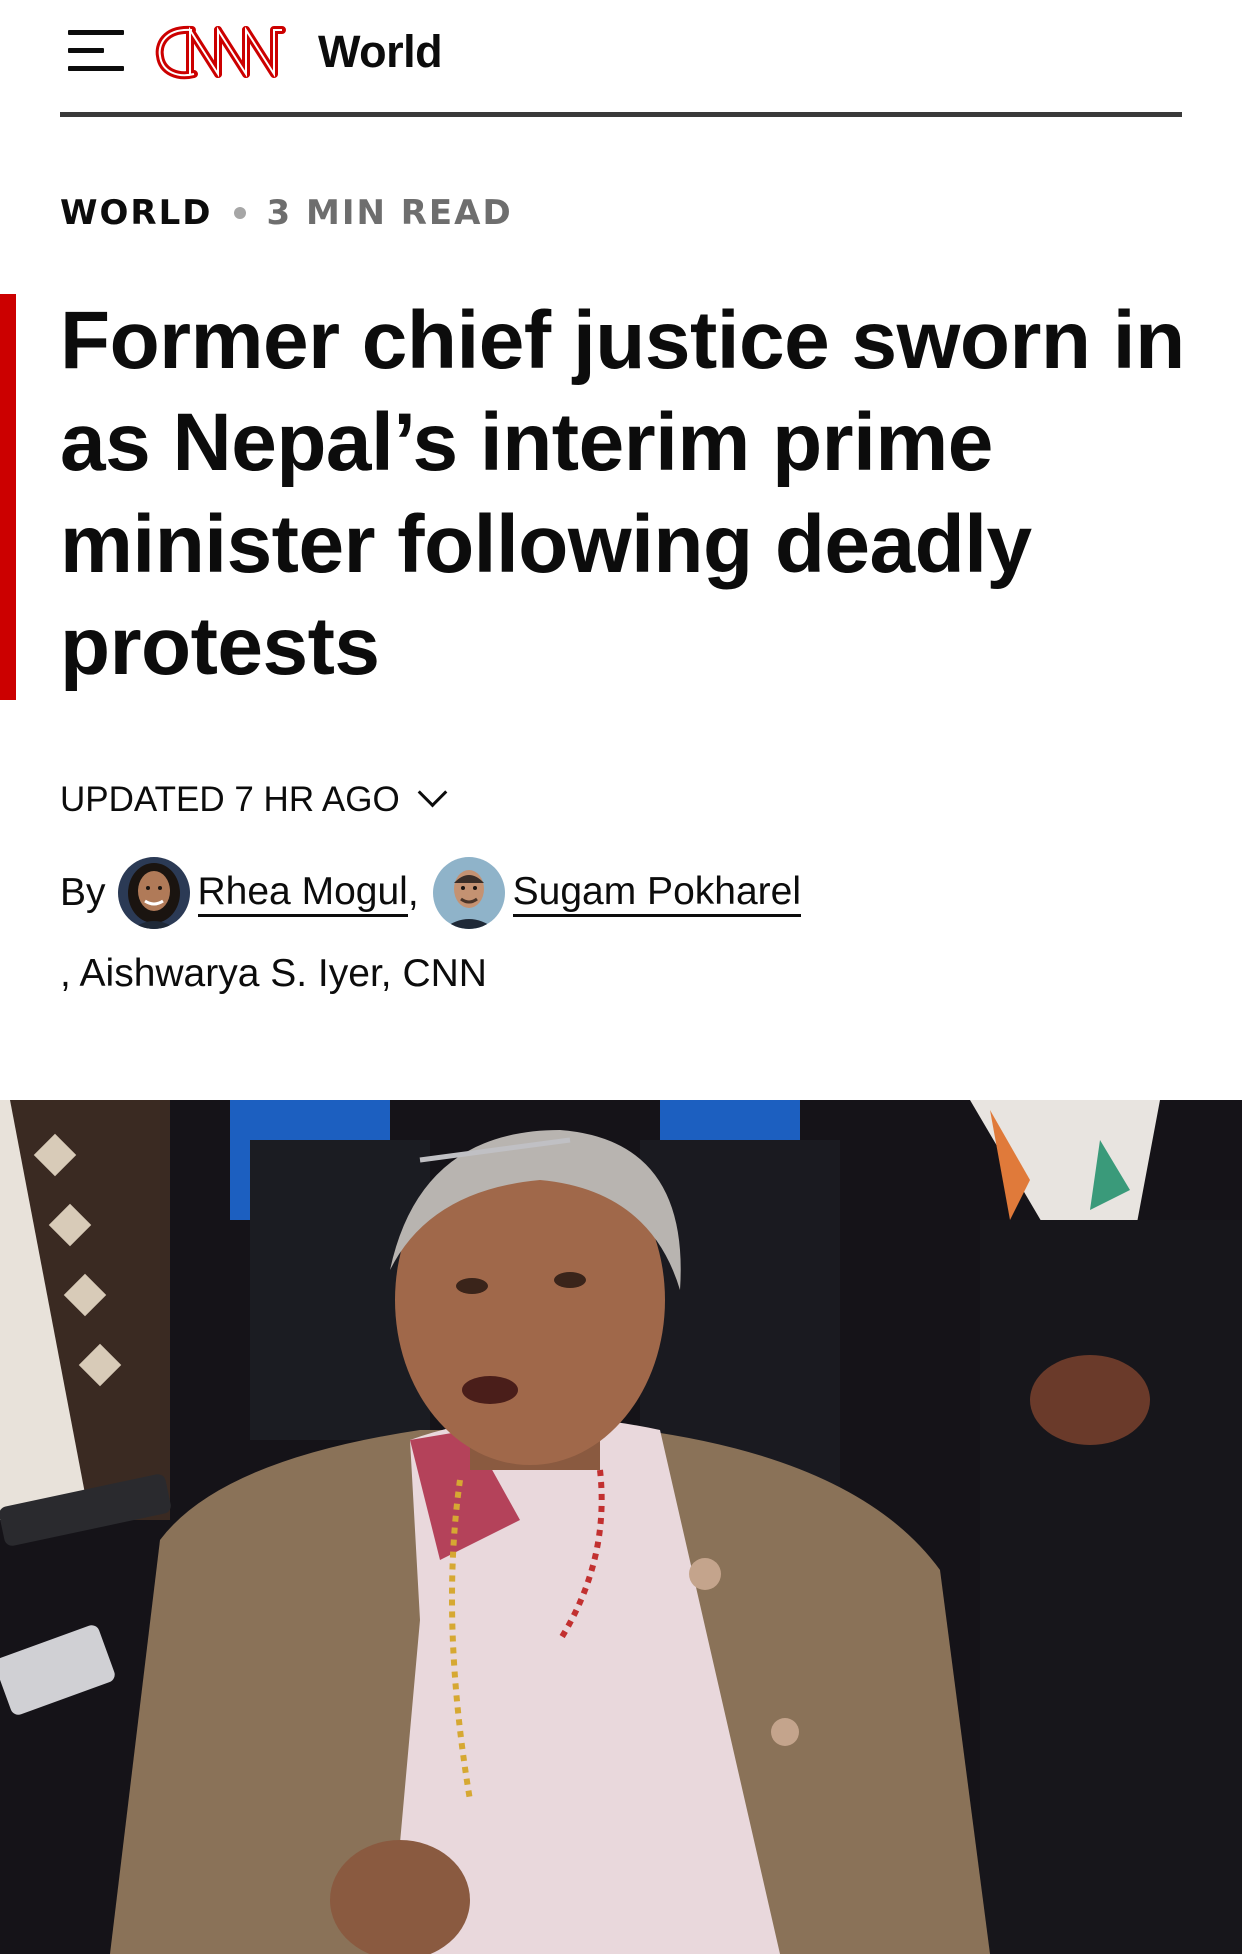 This screenshot has height=1954, width=1242. Describe the element at coordinates (8, 497) in the screenshot. I see `headline-accent-bar` at that location.